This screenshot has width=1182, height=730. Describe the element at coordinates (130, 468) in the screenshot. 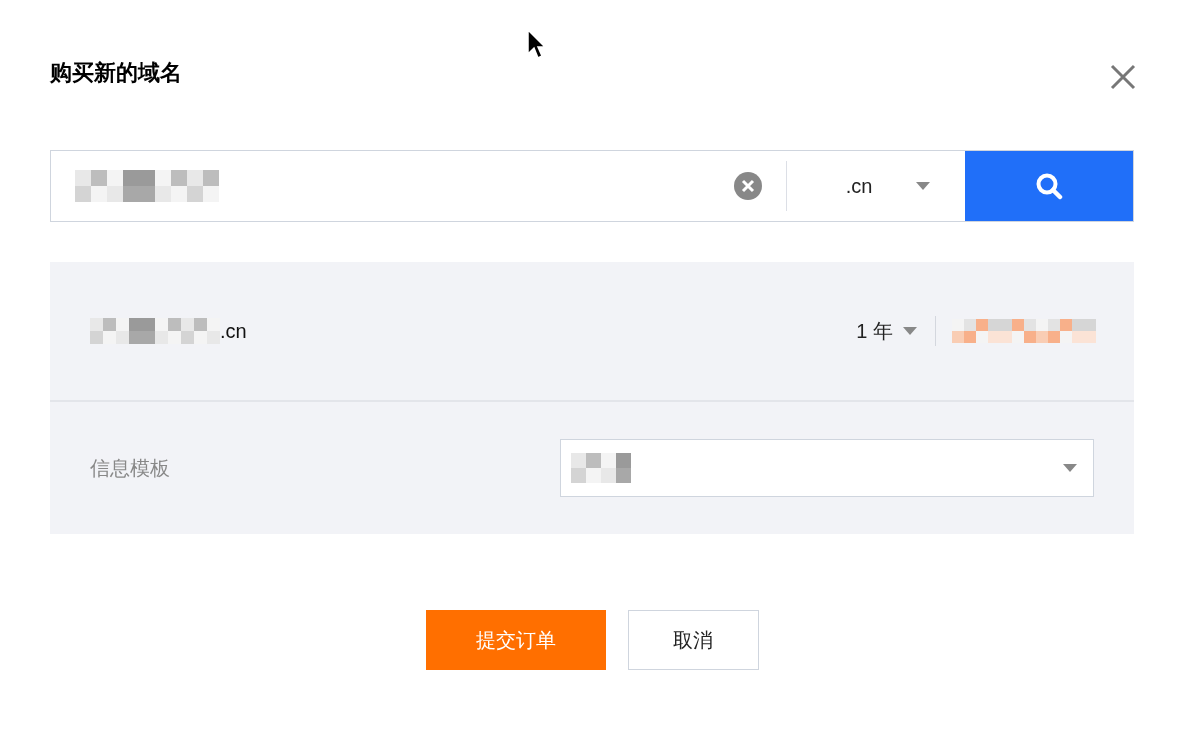

I see `field-label: 信息模板` at that location.